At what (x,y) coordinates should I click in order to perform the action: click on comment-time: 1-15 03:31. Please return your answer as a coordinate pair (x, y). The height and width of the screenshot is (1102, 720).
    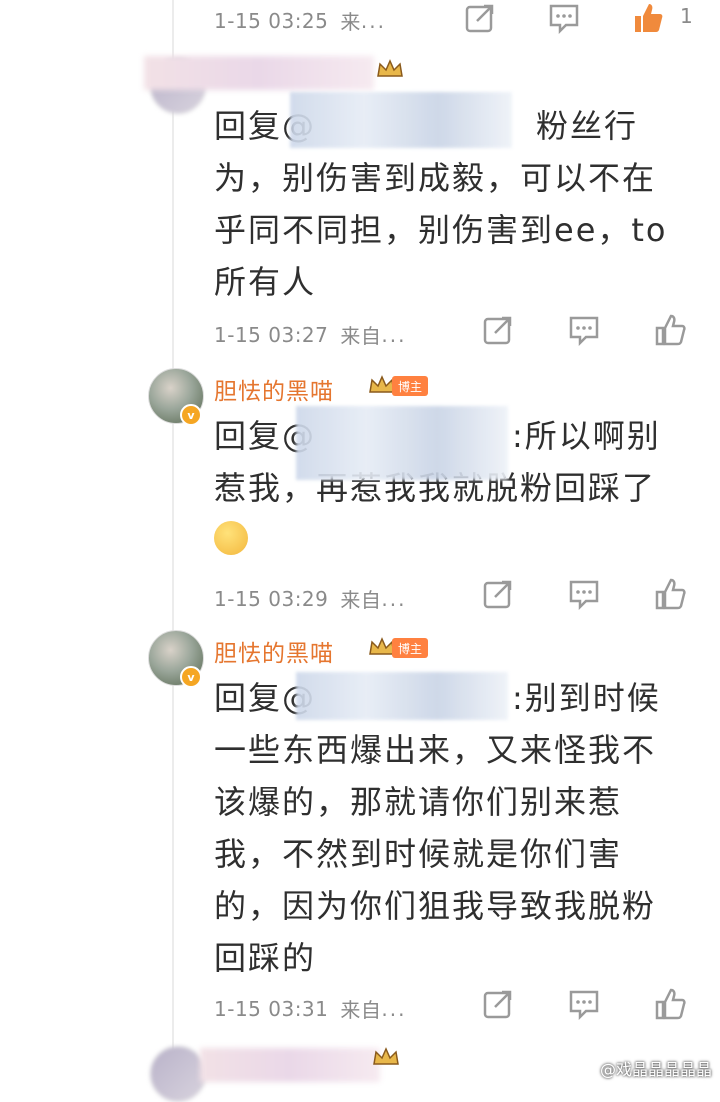
    Looking at the image, I should click on (271, 1008).